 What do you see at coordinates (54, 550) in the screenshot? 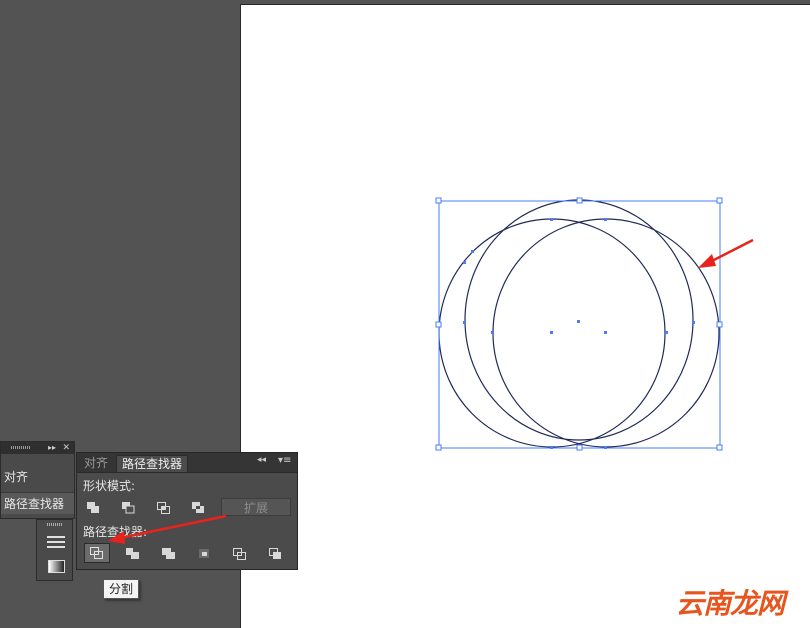
I see `tool-strip` at bounding box center [54, 550].